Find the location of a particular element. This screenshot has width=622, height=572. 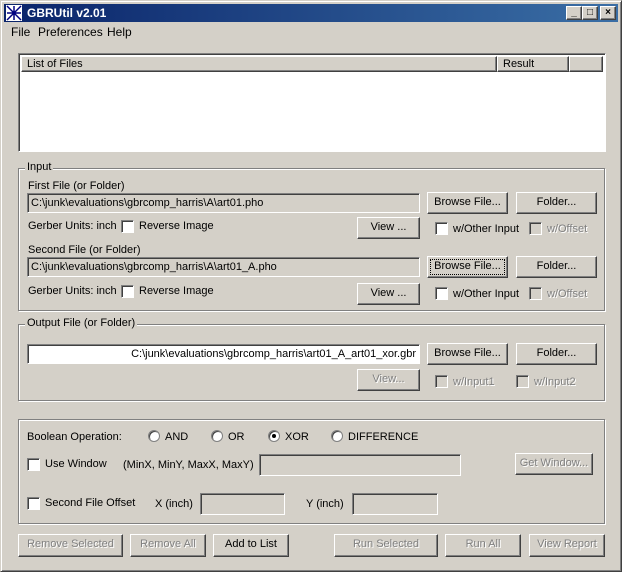

use-window-label: Use Window is located at coordinates (76, 464).